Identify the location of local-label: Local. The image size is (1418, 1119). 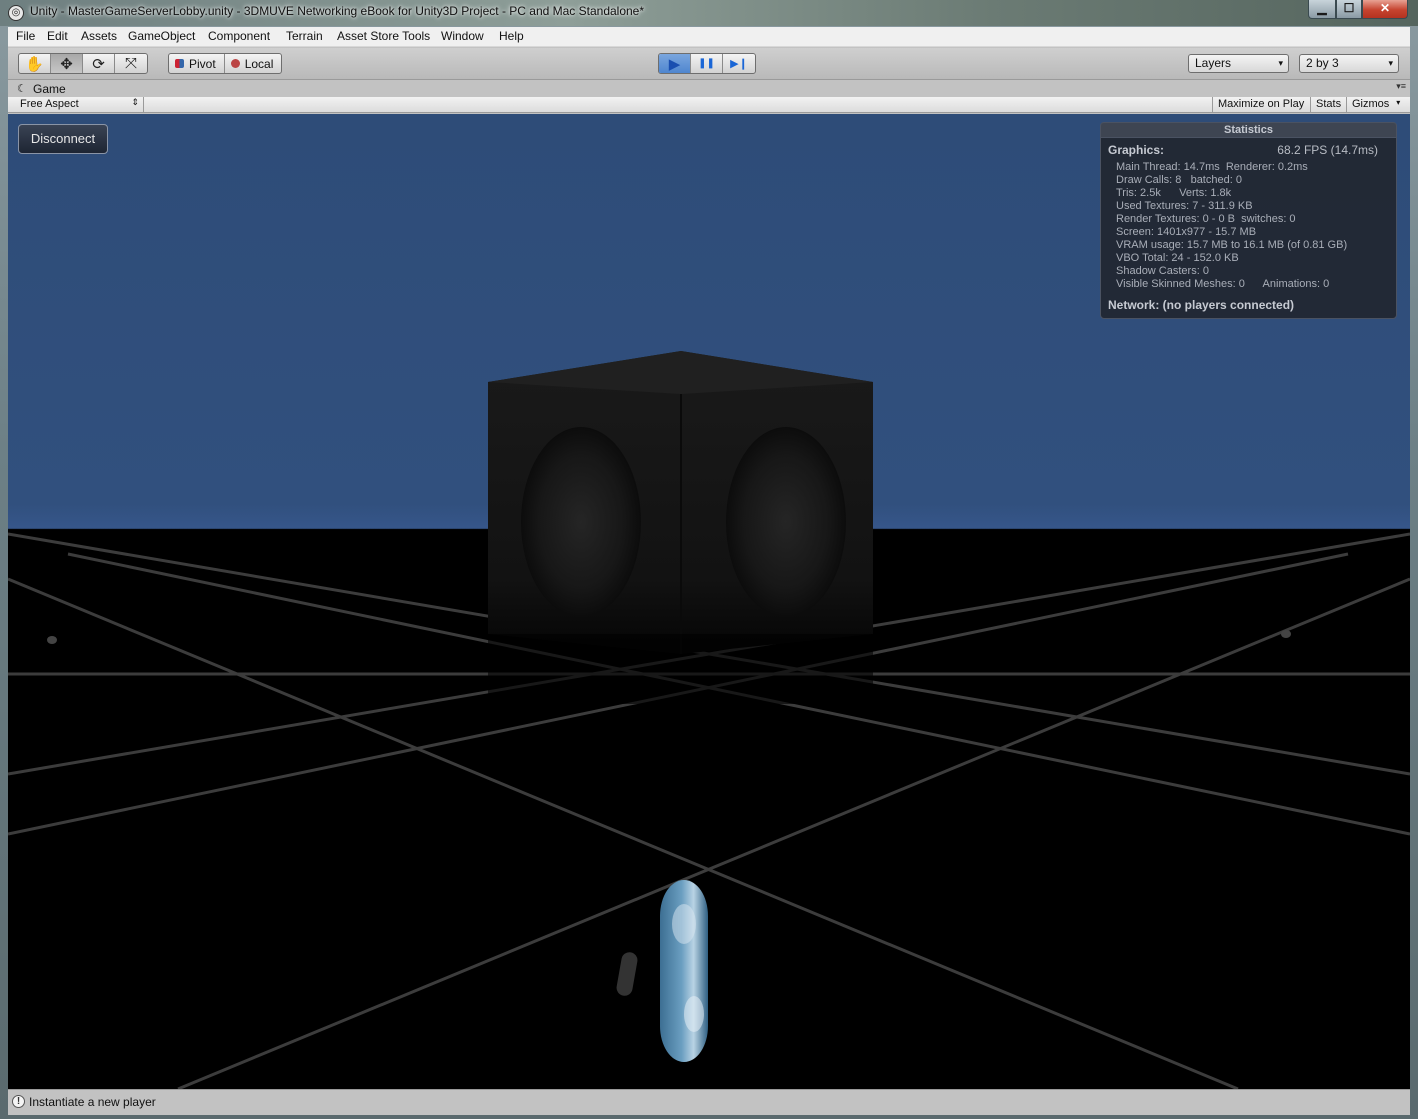
(259, 63).